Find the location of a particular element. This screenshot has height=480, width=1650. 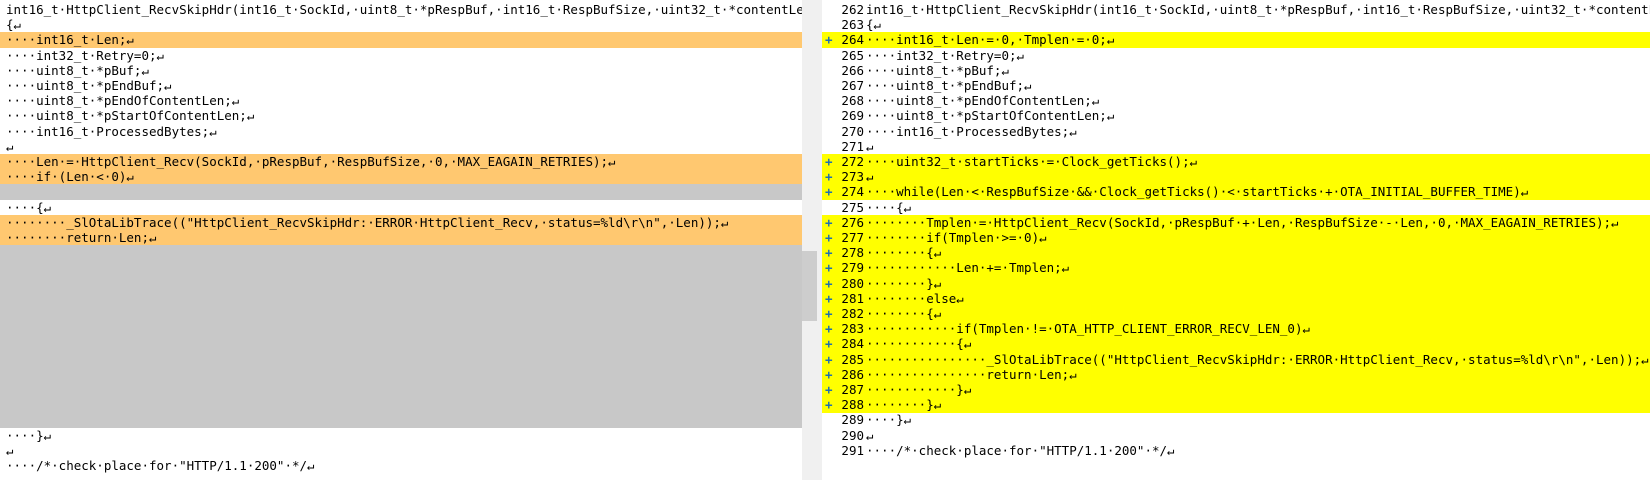

code-line: +264 ····int16_t·Len·=·0,·Tmplen·=·0;↵ is located at coordinates (1236, 40).